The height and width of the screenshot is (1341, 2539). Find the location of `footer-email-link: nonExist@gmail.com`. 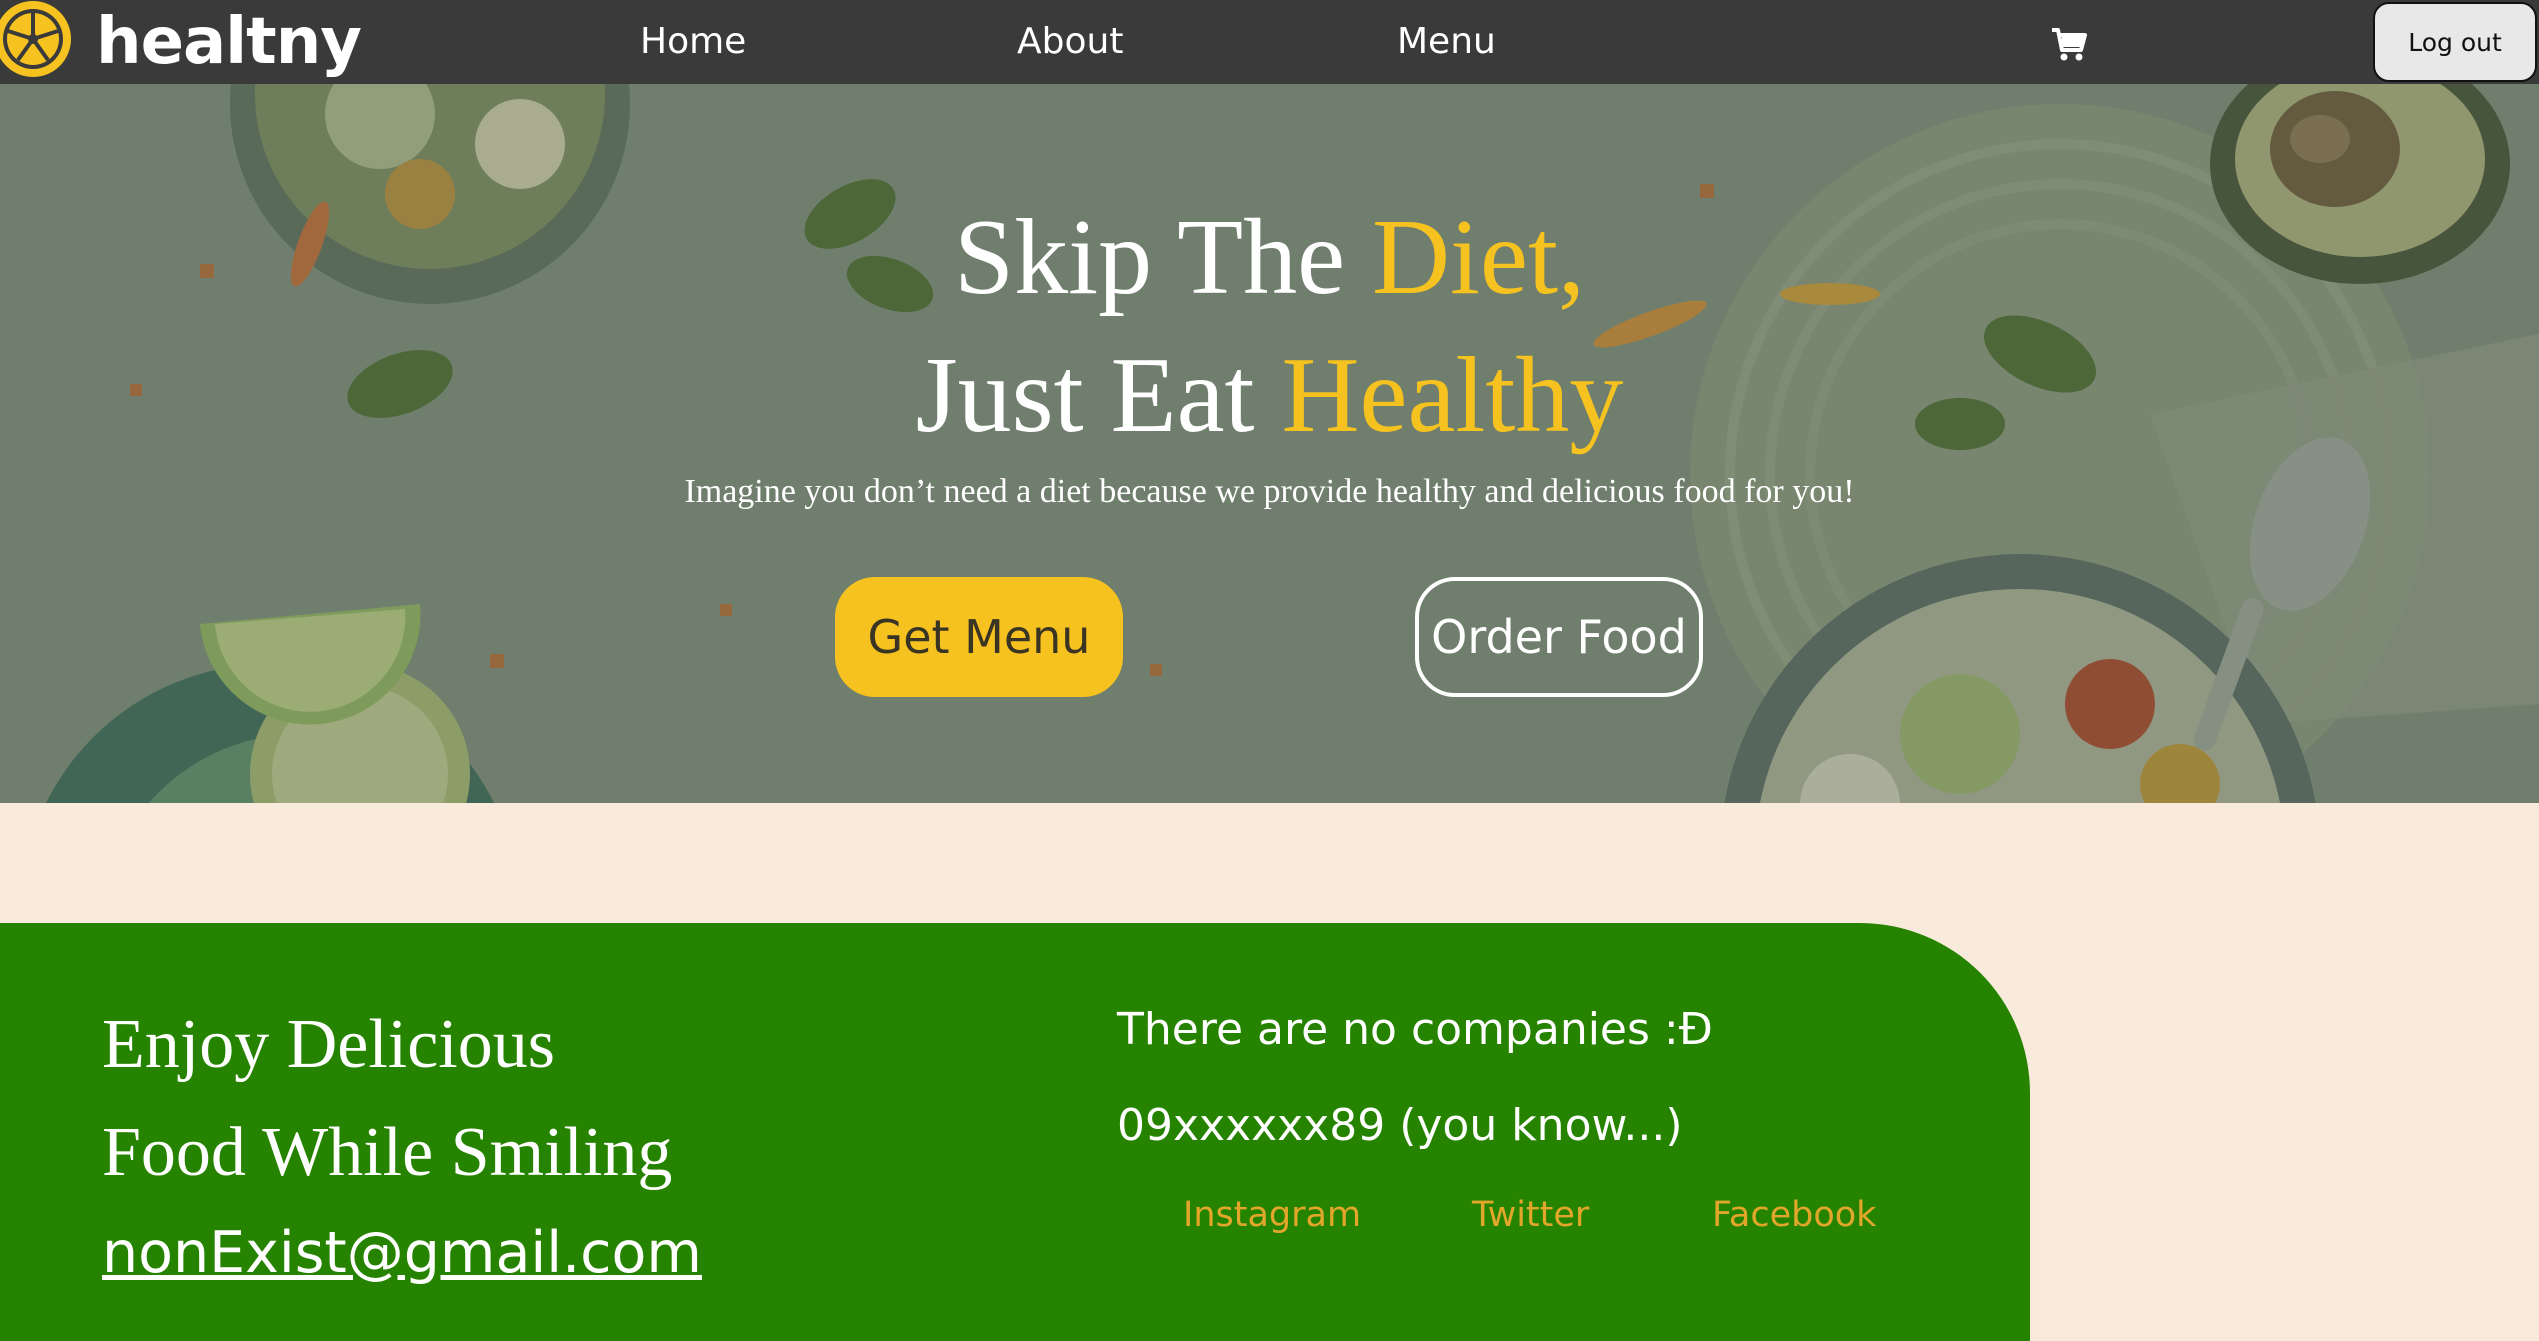

footer-email-link: nonExist@gmail.com is located at coordinates (402, 1253).